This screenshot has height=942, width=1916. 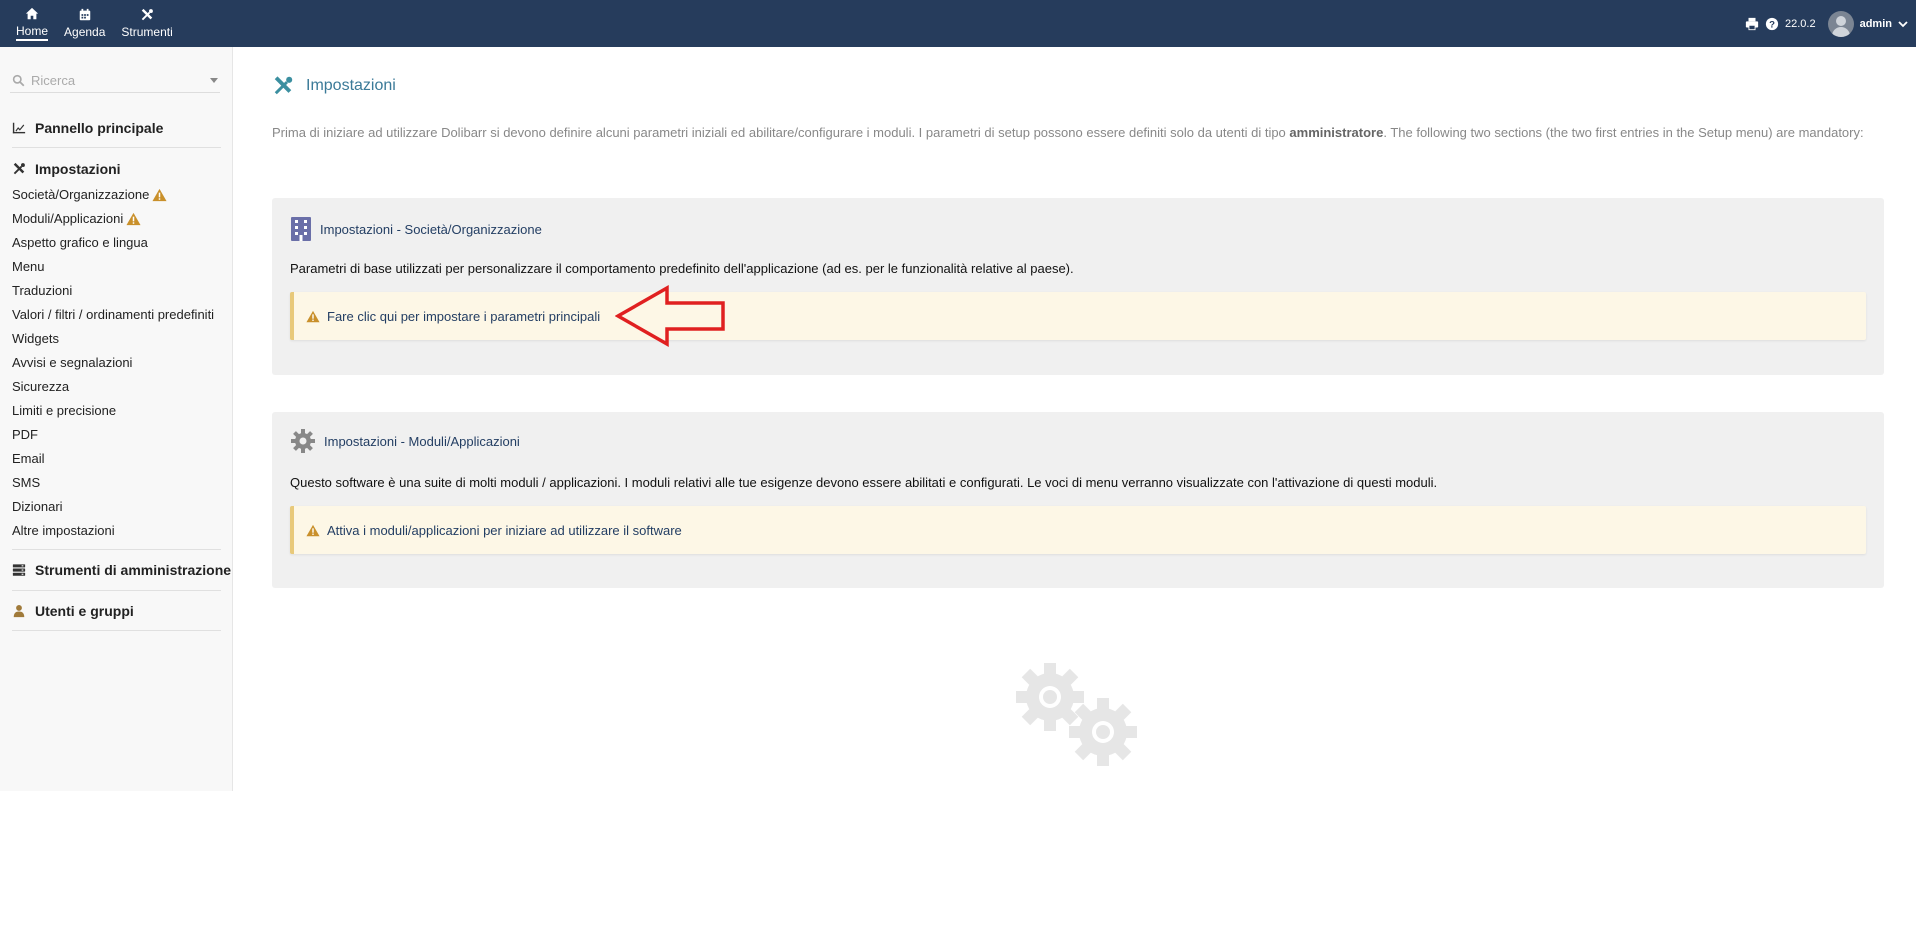 I want to click on red-arrow-annotation, so click(x=670, y=316).